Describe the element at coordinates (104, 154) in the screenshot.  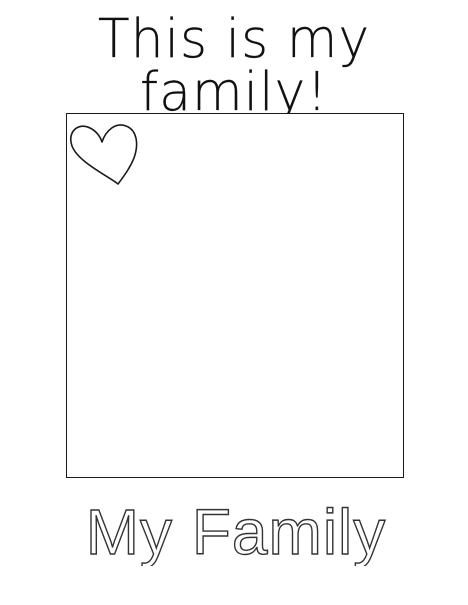
I see `heart-icon` at that location.